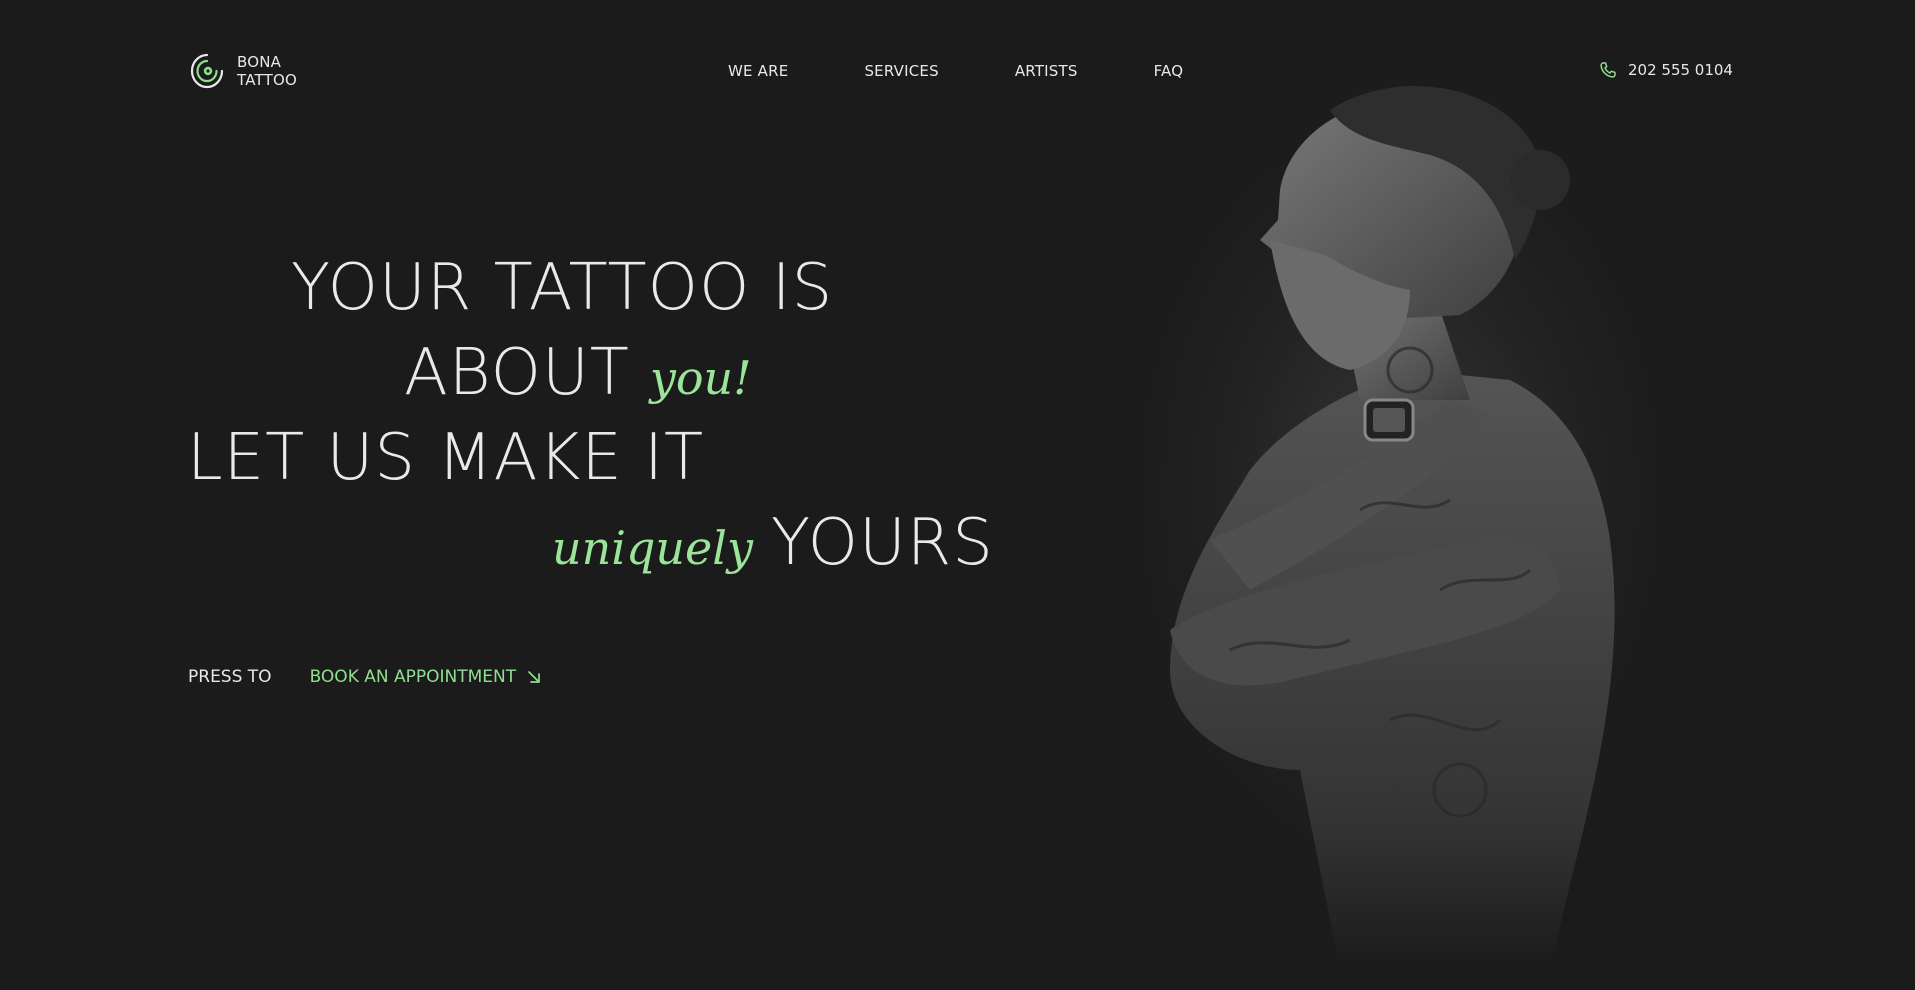 This screenshot has width=1915, height=990. What do you see at coordinates (562, 288) in the screenshot?
I see `hero-line-1: YOUR TATTOO IS` at bounding box center [562, 288].